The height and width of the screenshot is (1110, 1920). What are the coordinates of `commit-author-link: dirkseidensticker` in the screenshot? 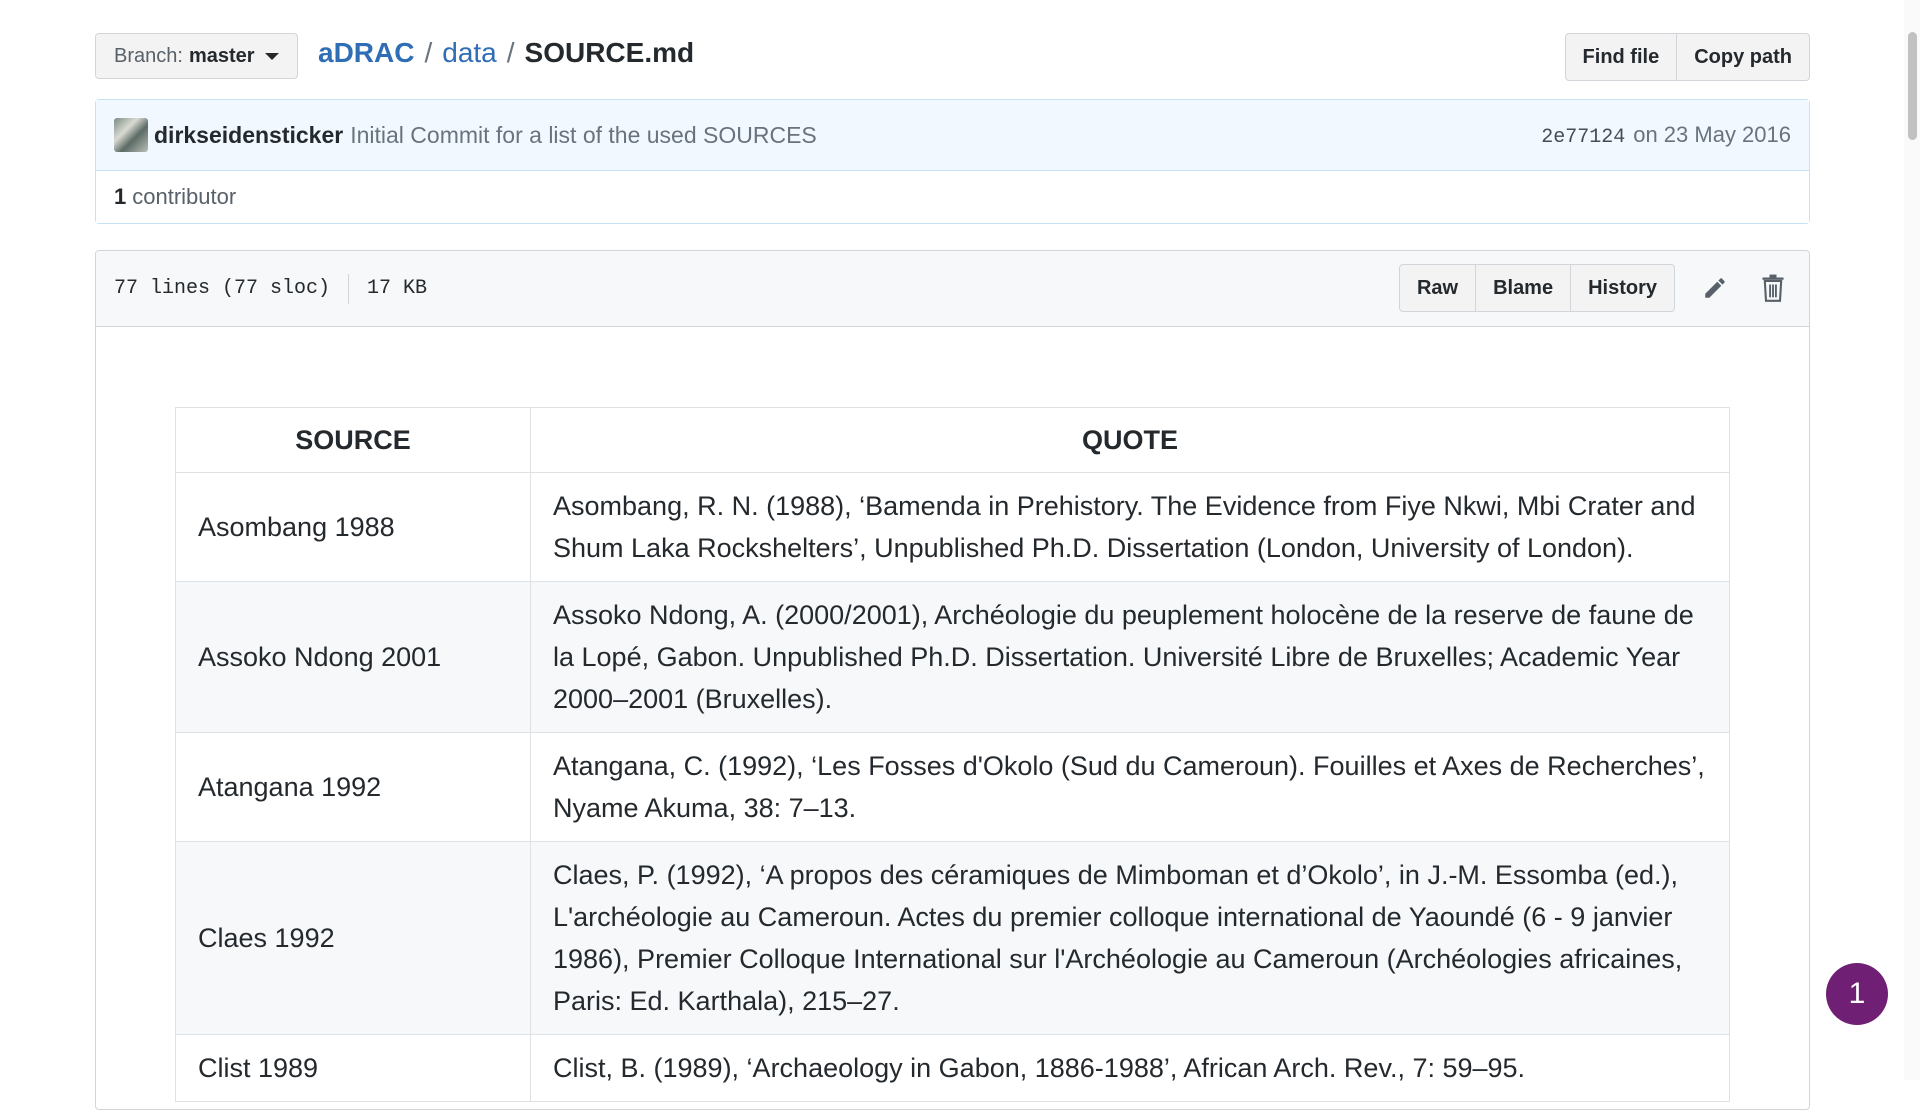 It's located at (248, 135).